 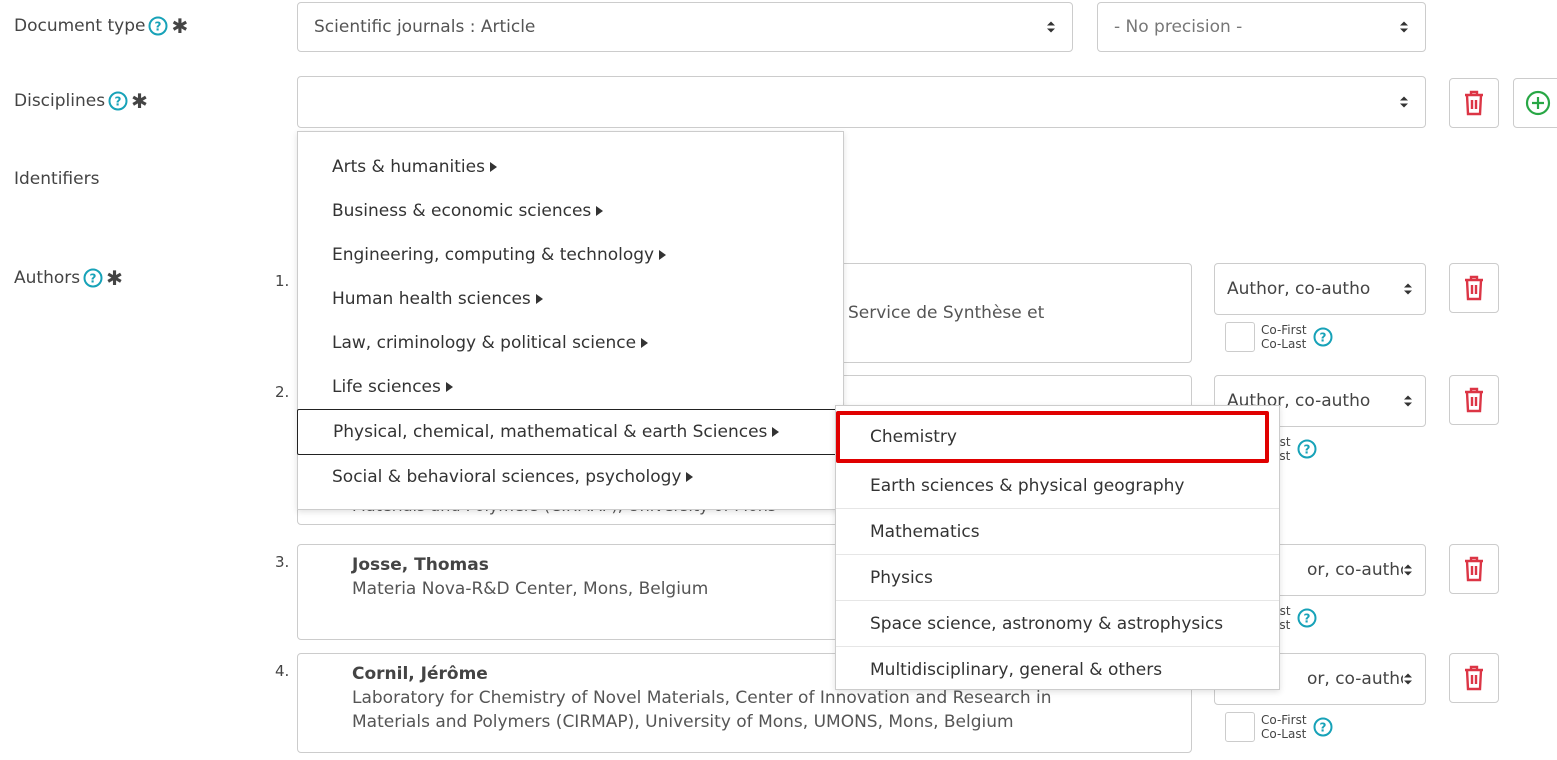 What do you see at coordinates (425, 27) in the screenshot?
I see `document-type-value: Scientific journals : Article` at bounding box center [425, 27].